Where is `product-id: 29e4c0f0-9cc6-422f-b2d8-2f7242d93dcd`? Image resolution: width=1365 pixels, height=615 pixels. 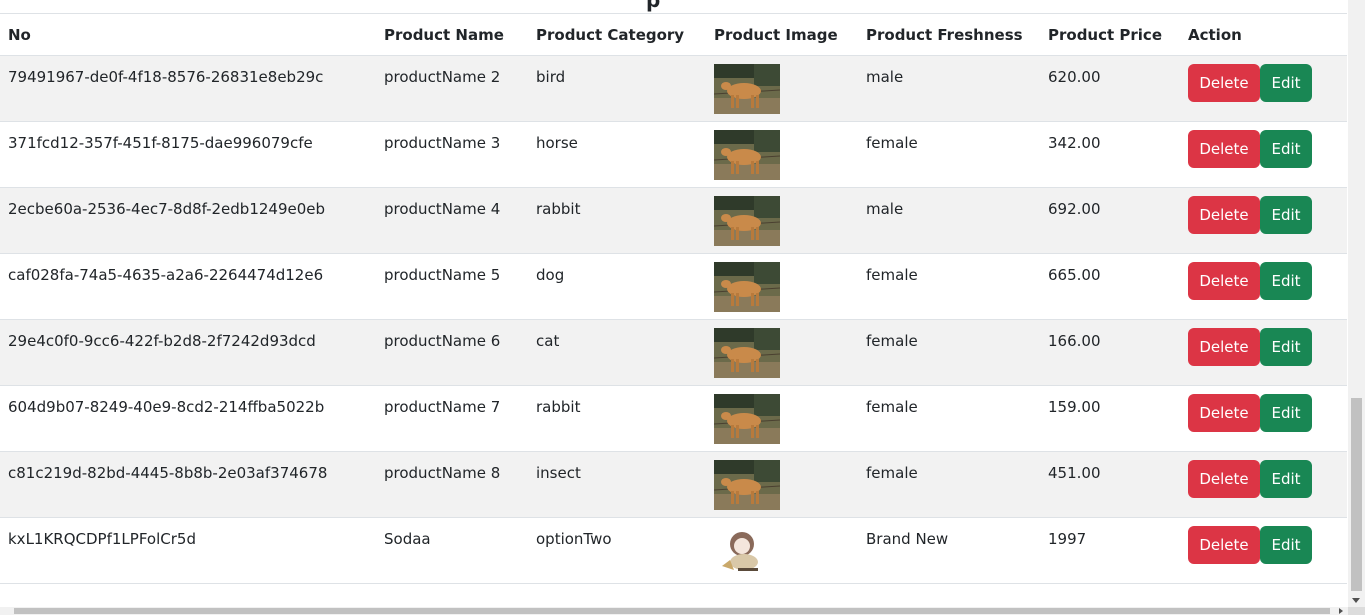
product-id: 29e4c0f0-9cc6-422f-b2d8-2f7242d93dcd is located at coordinates (162, 341).